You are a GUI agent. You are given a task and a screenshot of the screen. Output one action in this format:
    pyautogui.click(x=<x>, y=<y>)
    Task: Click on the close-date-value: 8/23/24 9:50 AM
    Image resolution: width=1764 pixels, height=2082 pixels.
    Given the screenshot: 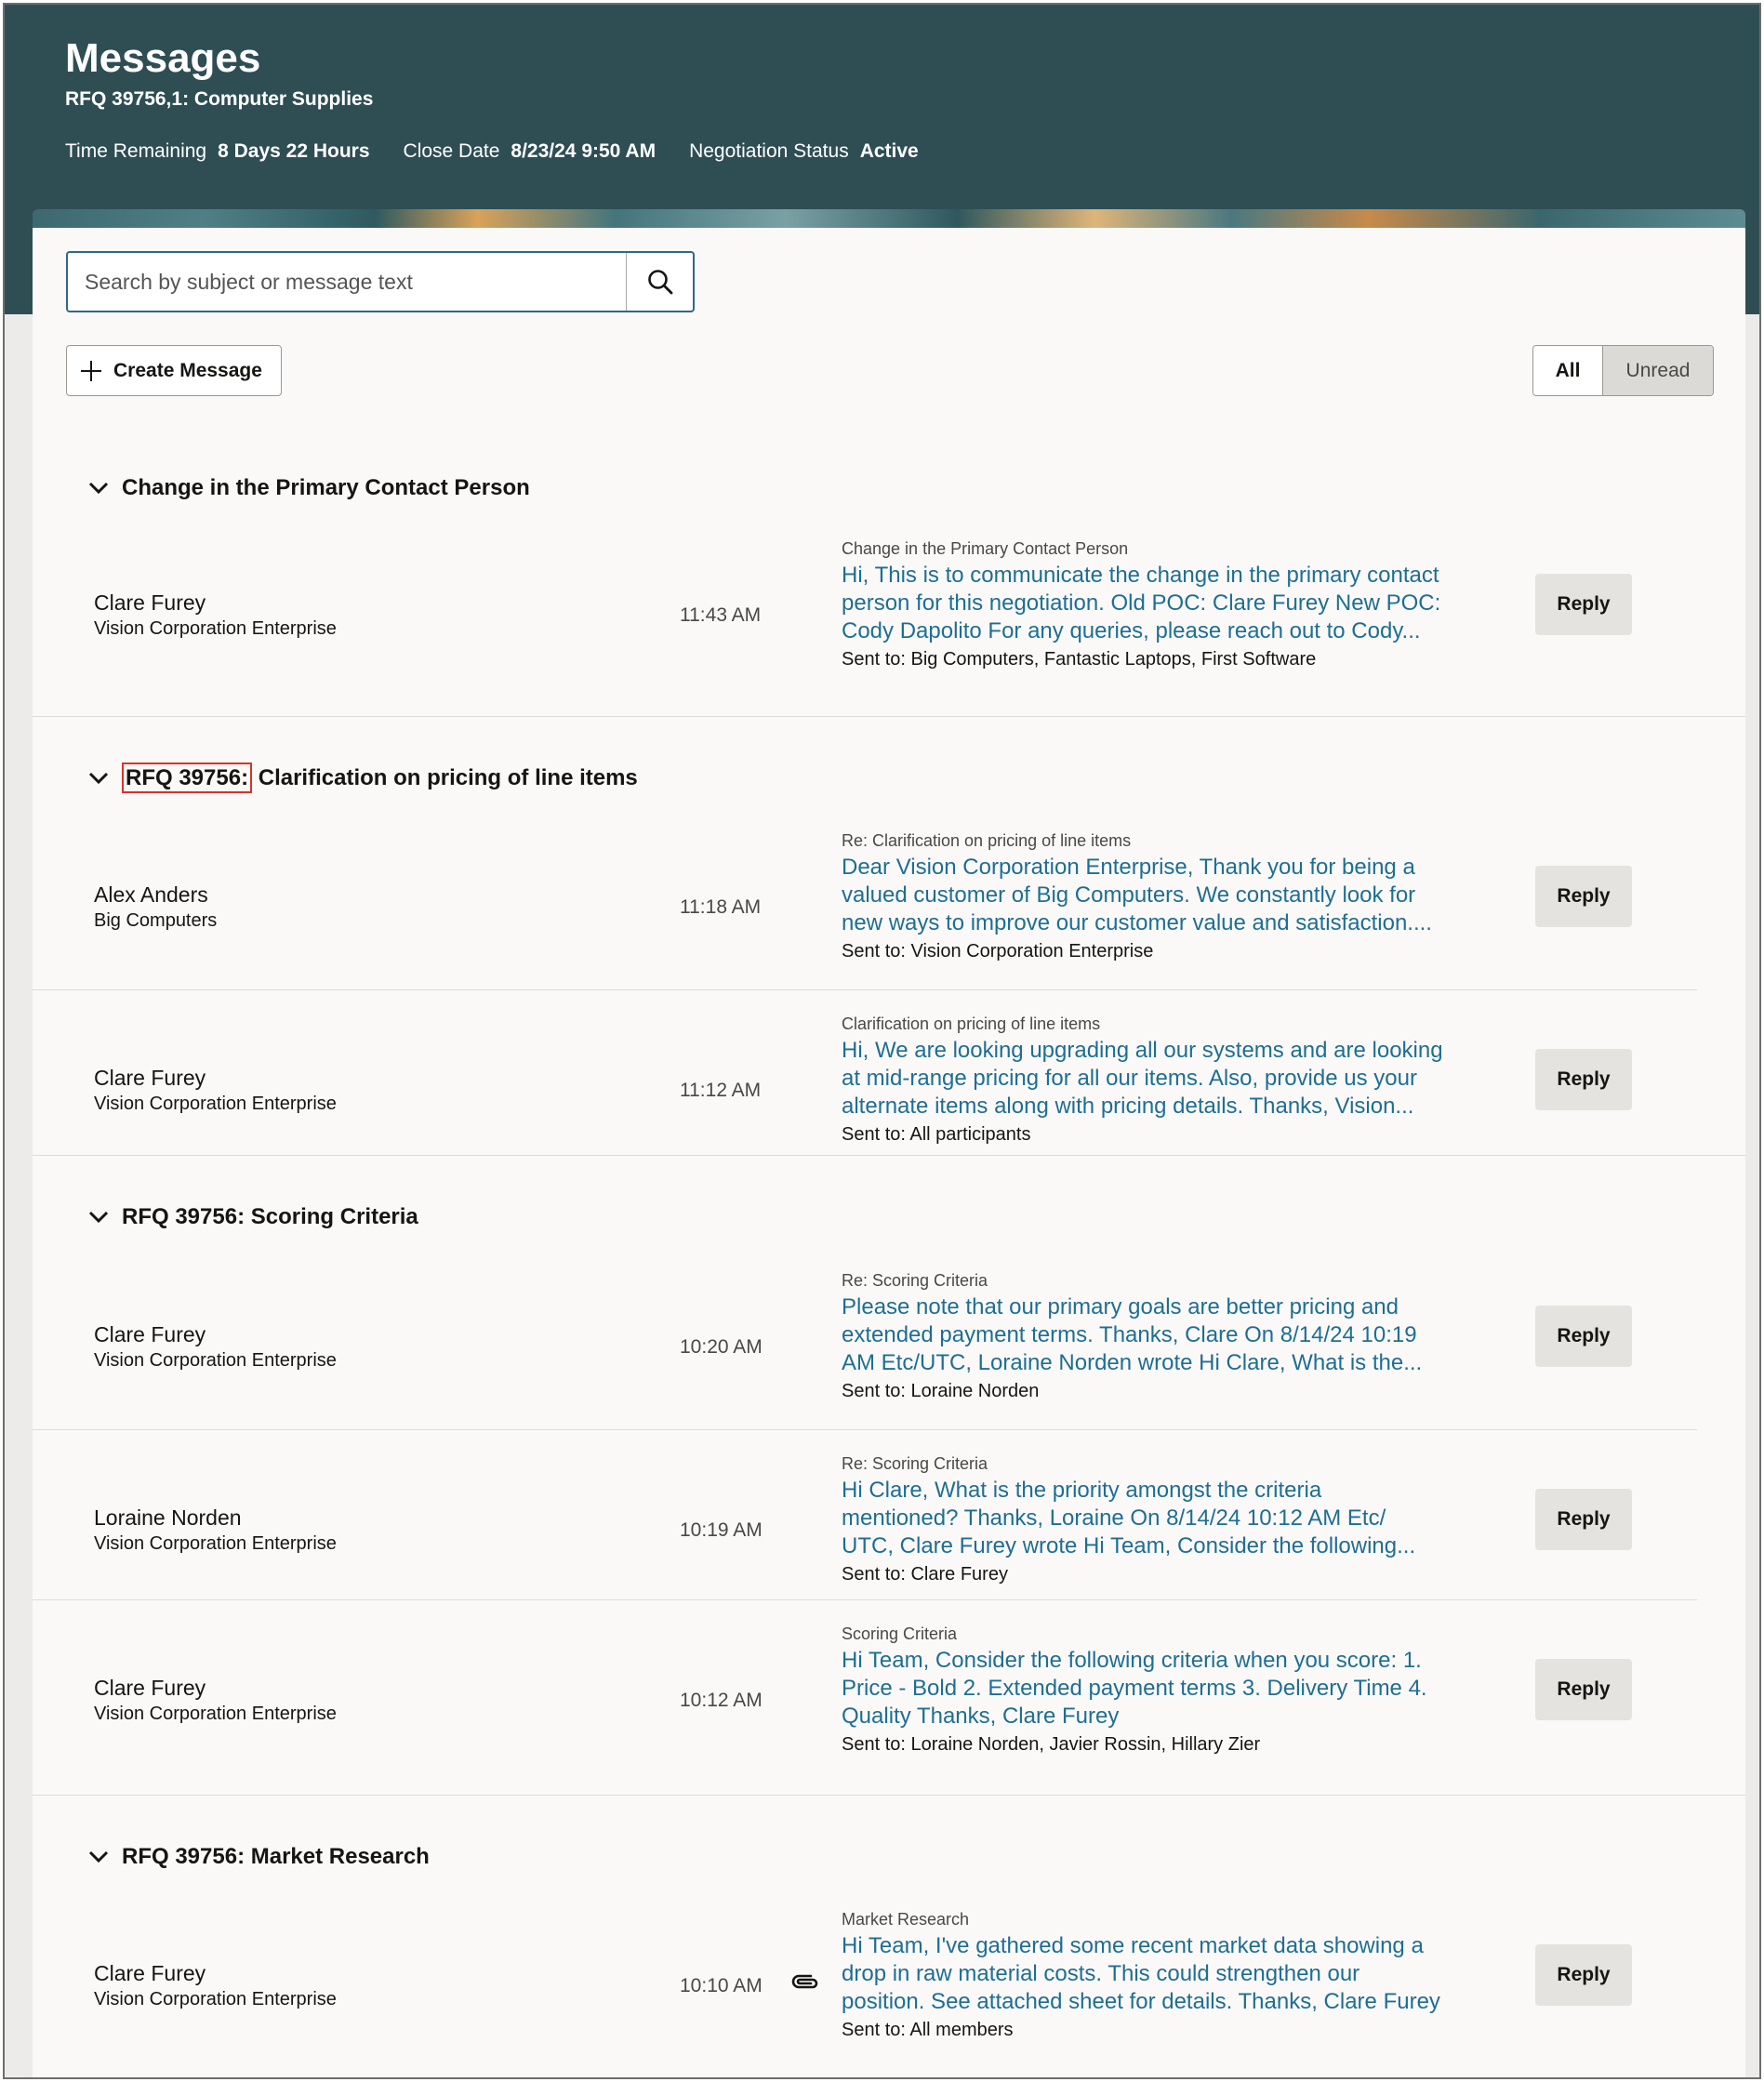 What is the action you would take?
    pyautogui.click(x=584, y=151)
    